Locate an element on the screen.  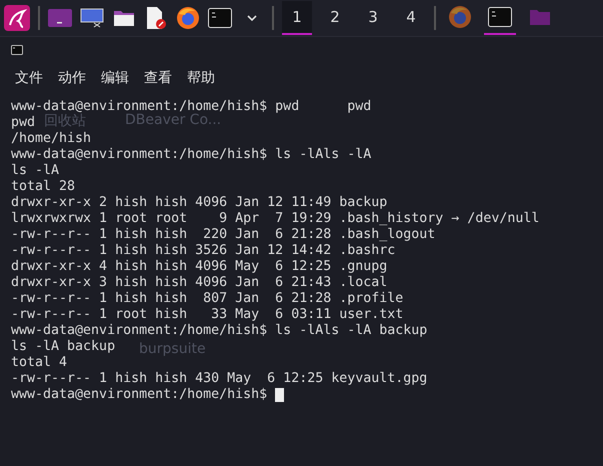
terminal-line: total 28 is located at coordinates (43, 187).